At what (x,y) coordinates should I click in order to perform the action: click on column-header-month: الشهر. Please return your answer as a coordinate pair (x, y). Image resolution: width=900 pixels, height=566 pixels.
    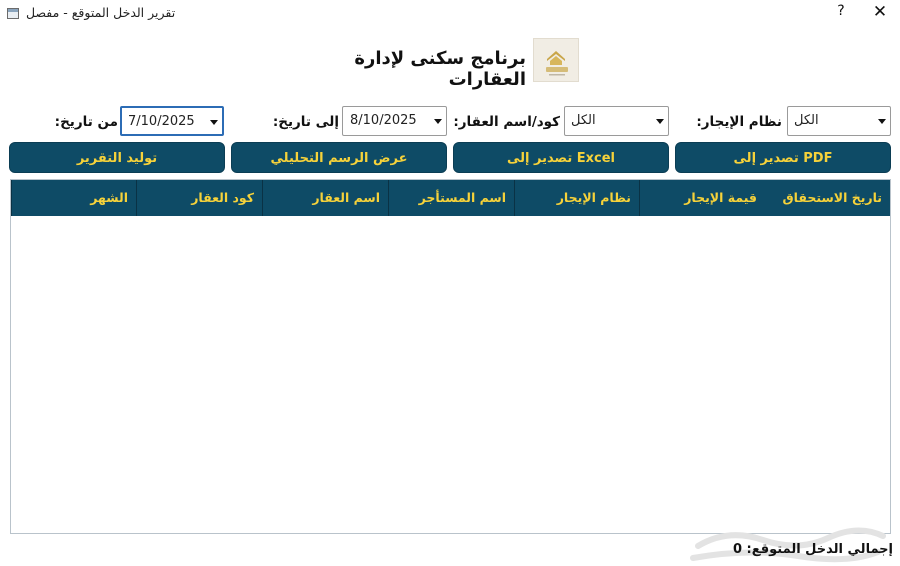
    Looking at the image, I should click on (73, 198).